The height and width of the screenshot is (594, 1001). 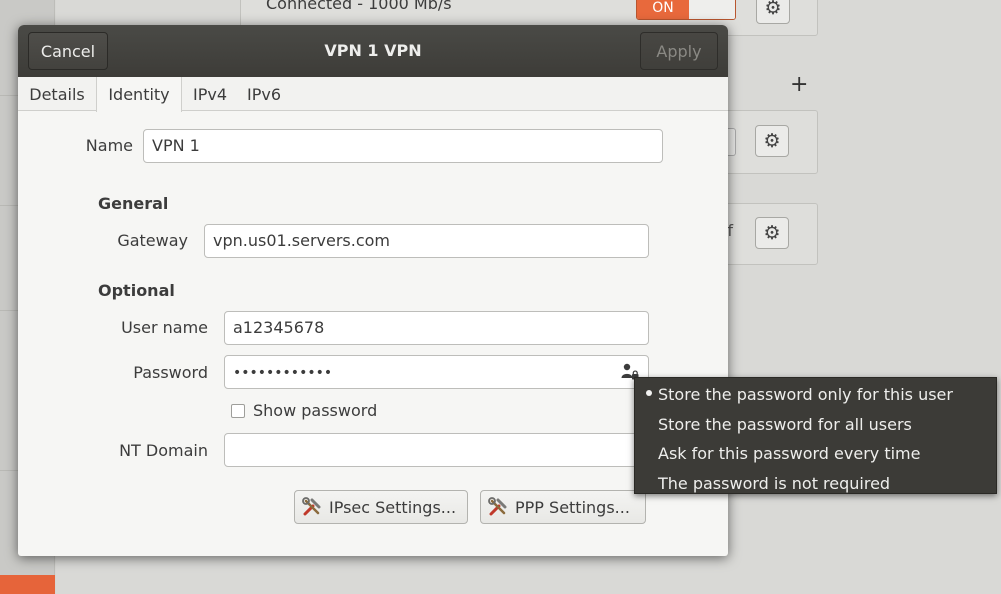 I want to click on sidebar-selected-item, so click(x=27, y=584).